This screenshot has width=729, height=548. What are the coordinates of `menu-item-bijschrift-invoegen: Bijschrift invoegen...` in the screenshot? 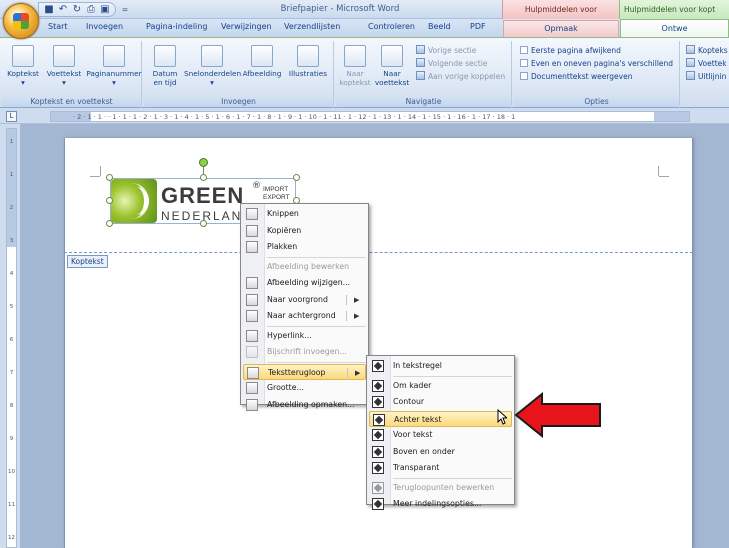 It's located at (304, 352).